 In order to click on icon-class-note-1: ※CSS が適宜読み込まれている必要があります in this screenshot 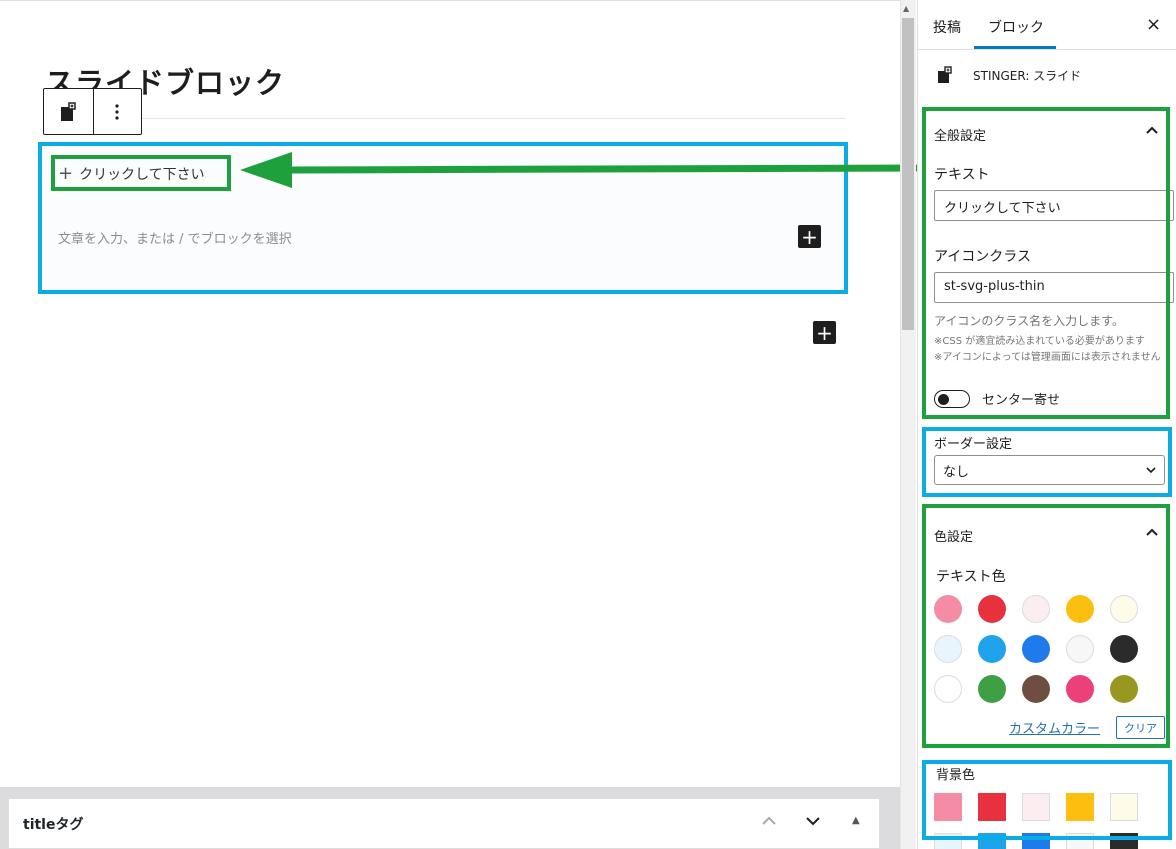, I will do `click(1039, 341)`.